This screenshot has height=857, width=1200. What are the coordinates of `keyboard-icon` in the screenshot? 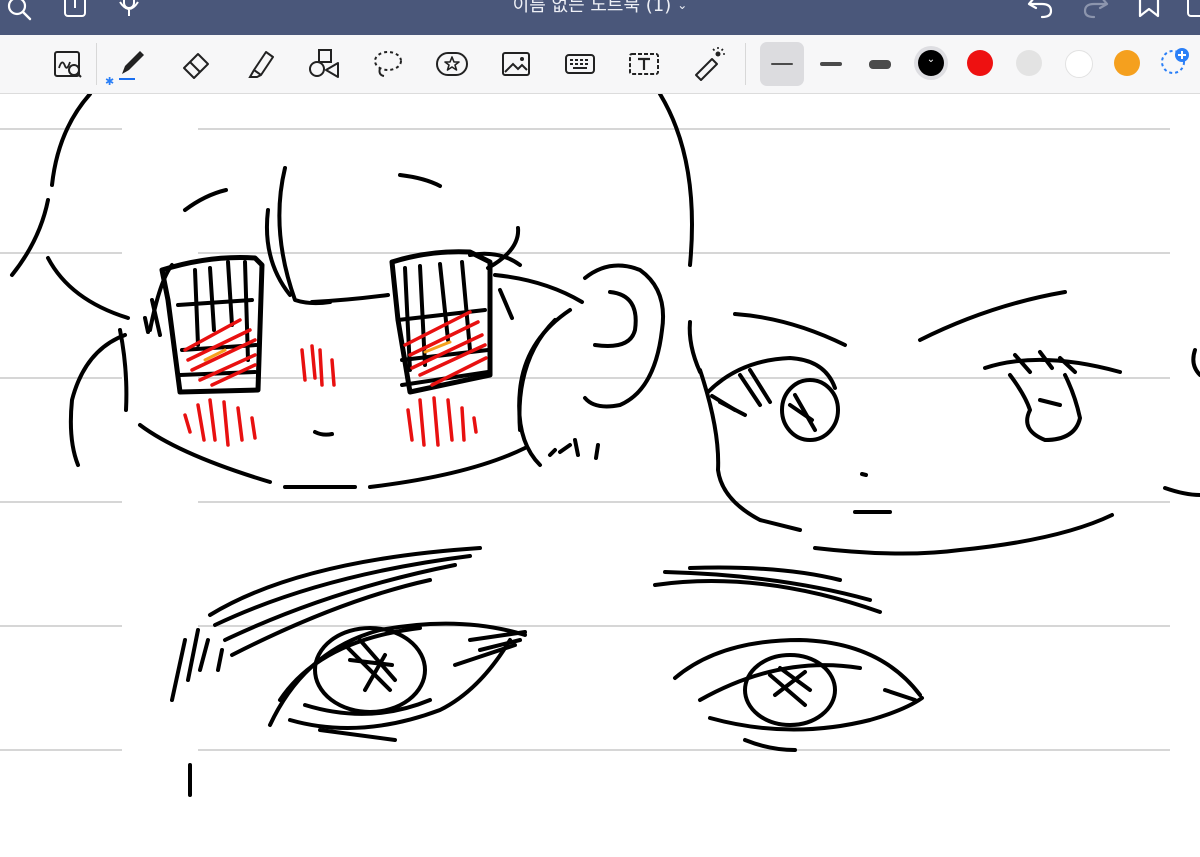 It's located at (580, 64).